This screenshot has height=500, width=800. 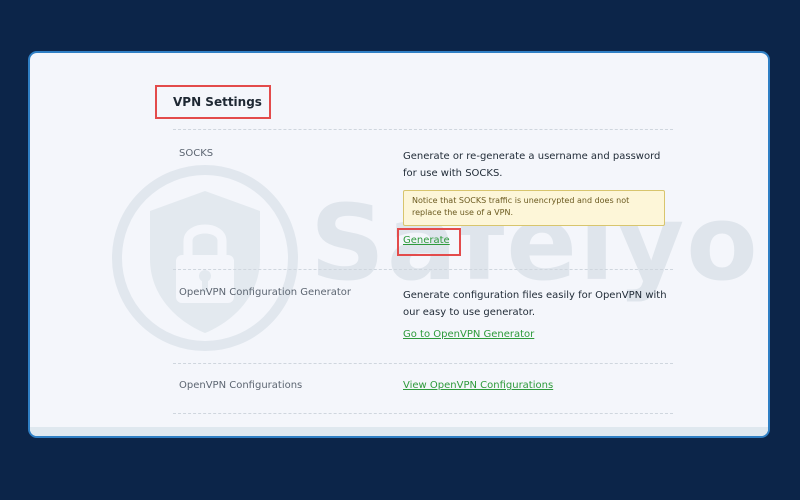 I want to click on openvpn-generator-label: OpenVPN Configuration Generator, so click(x=265, y=292).